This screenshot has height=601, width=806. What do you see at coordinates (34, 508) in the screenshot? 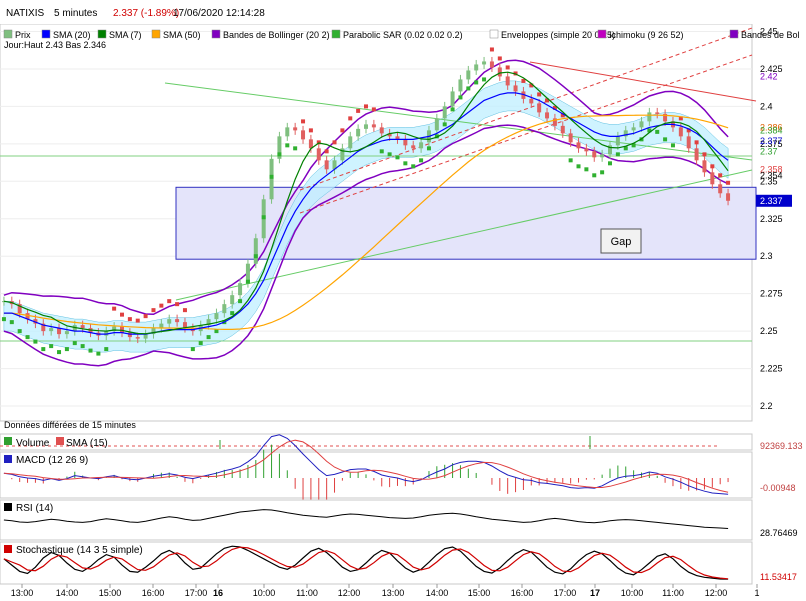
I see `rsi-label: RSI (14)` at bounding box center [34, 508].